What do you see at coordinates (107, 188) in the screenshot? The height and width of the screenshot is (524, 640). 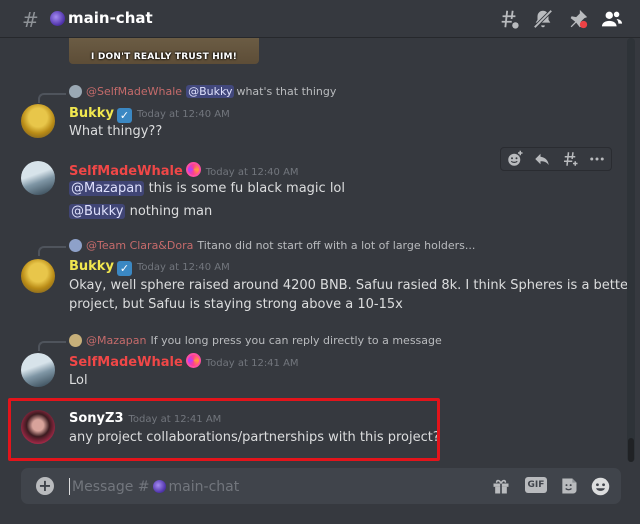 I see `user-mention: @Mazapan` at bounding box center [107, 188].